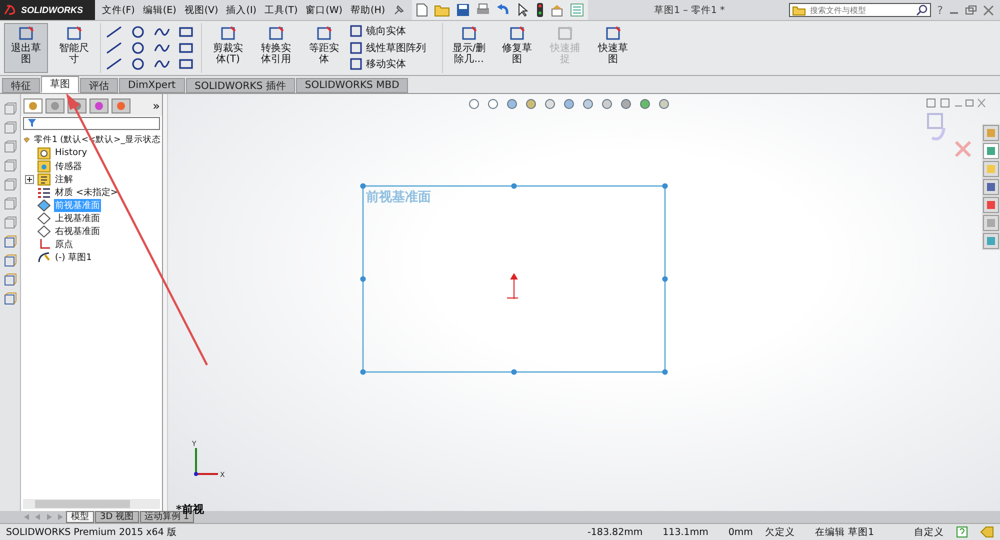  Describe the element at coordinates (26, 48) in the screenshot. I see `ribbon-button: 退出草图` at that location.